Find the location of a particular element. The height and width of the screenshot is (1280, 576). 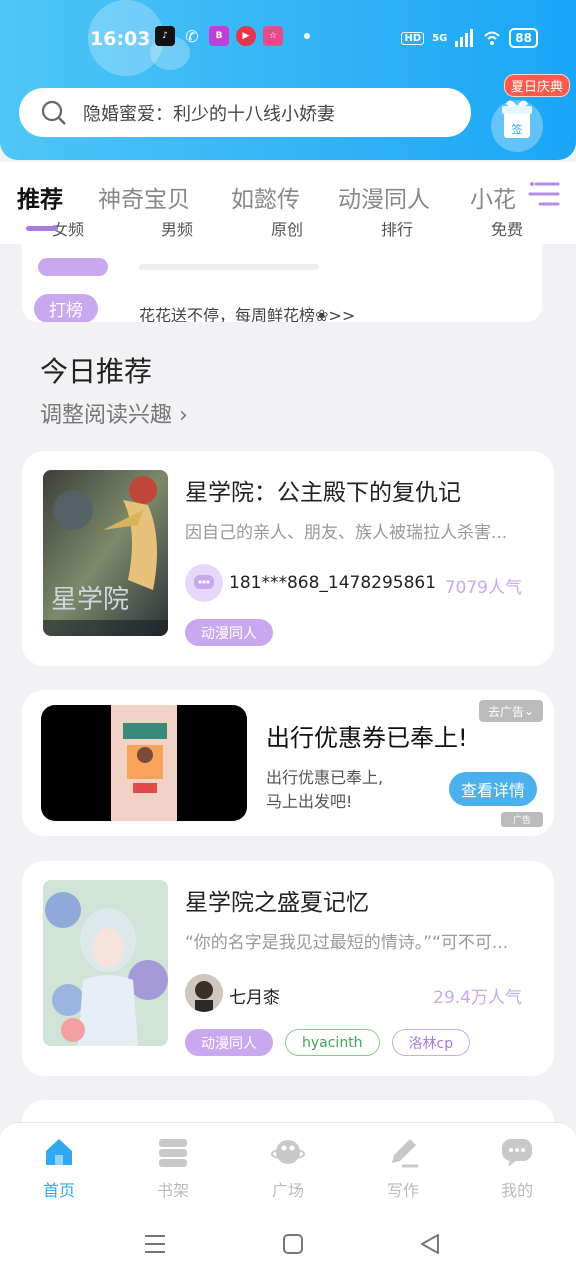

video-app-icon: ▶ is located at coordinates (246, 36).